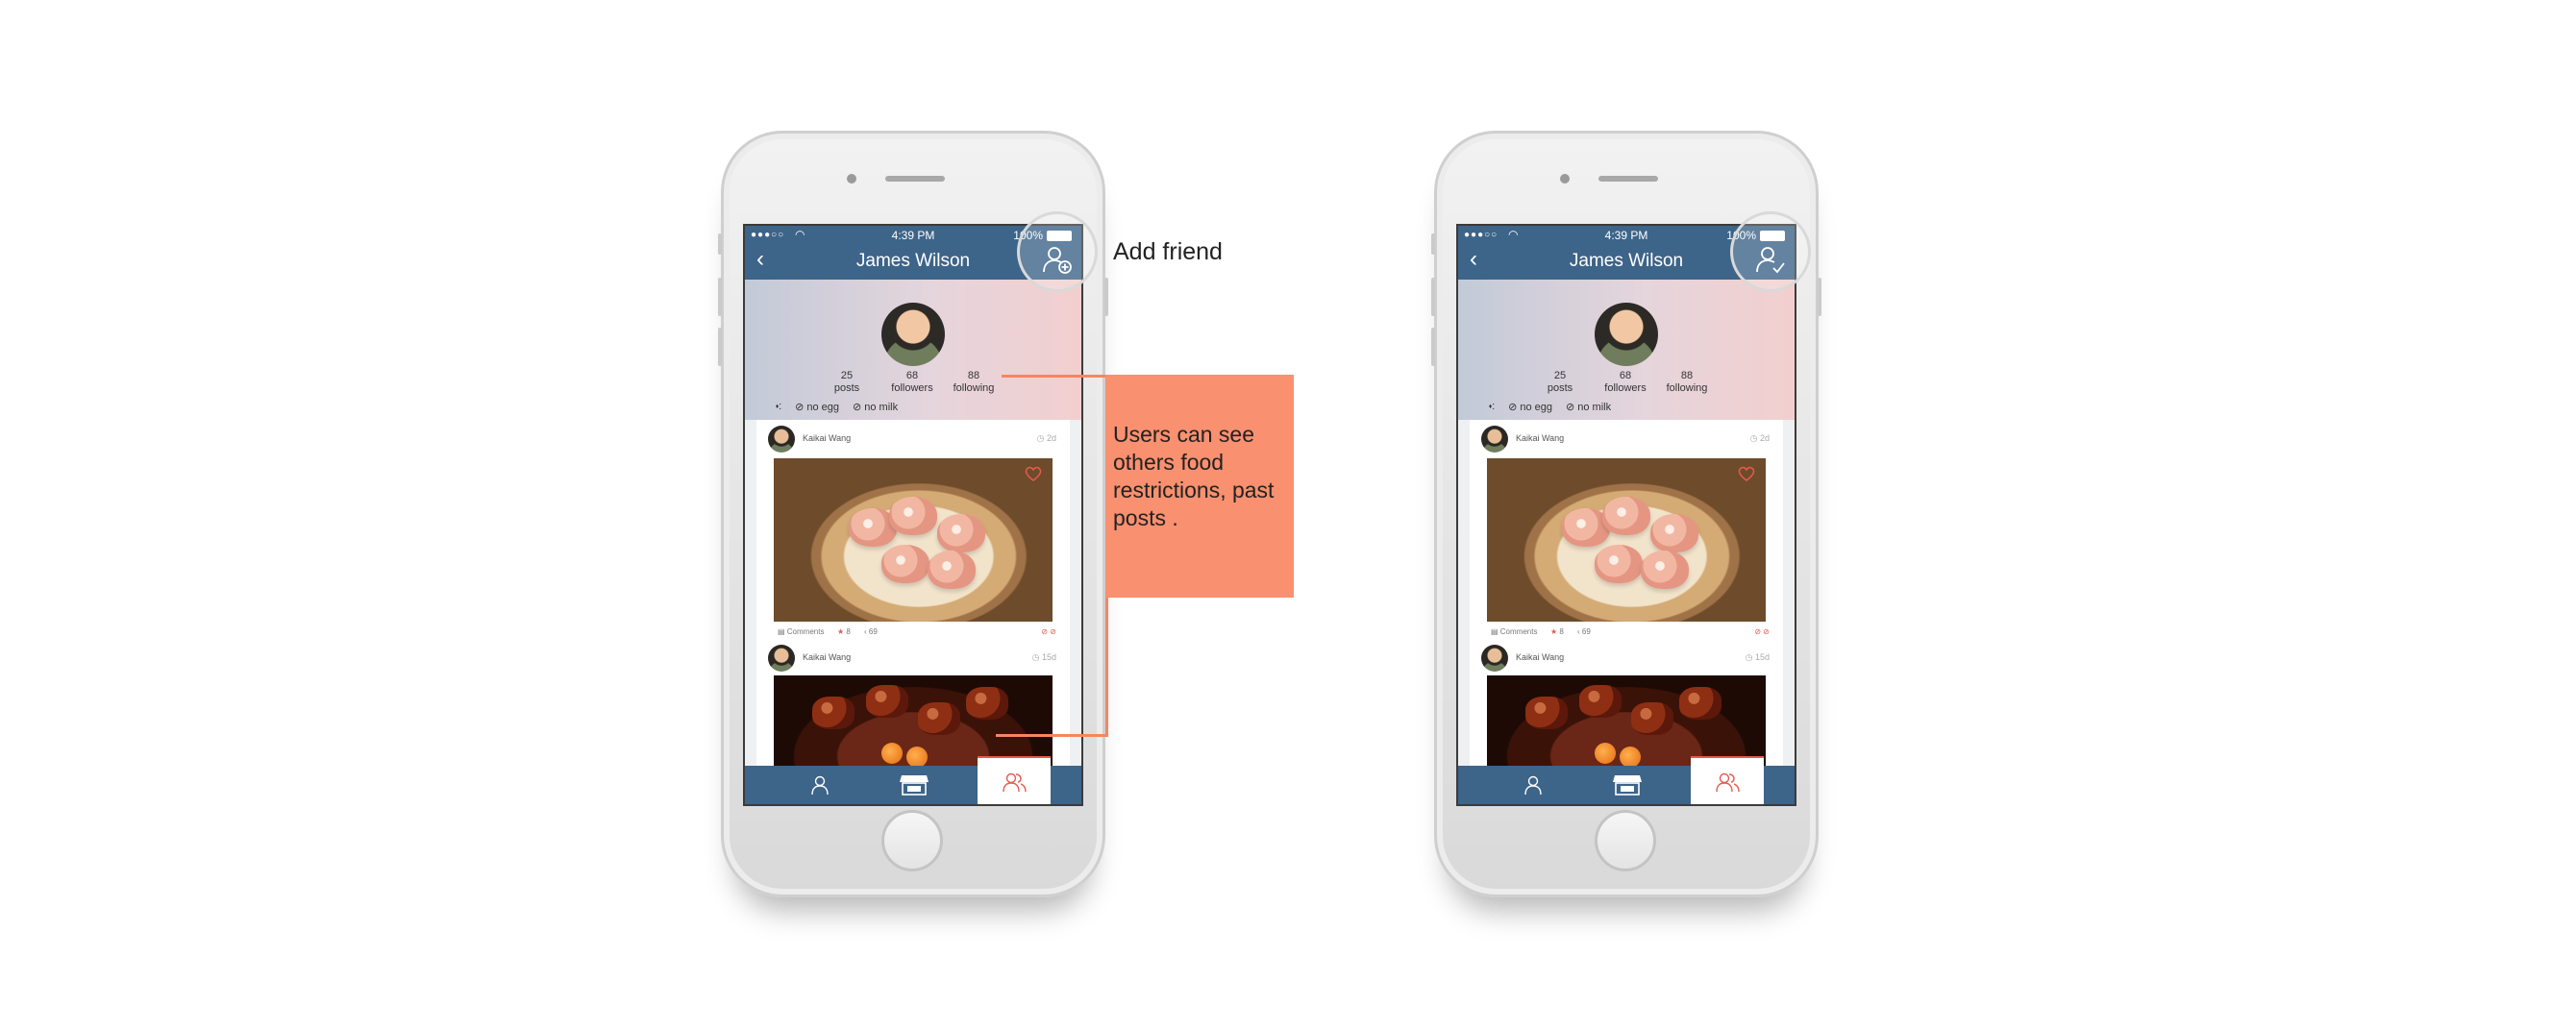 The width and height of the screenshot is (2576, 1029). Describe the element at coordinates (1433, 297) in the screenshot. I see `volume-up-button` at that location.